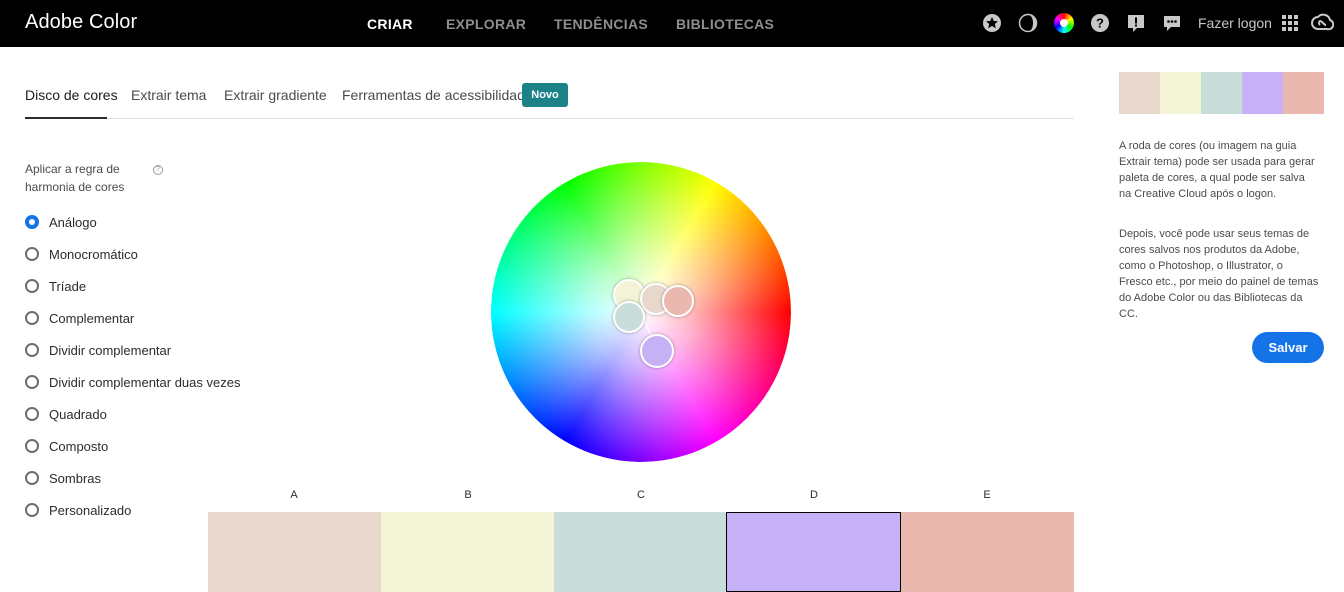 The width and height of the screenshot is (1344, 592). What do you see at coordinates (61, 222) in the screenshot?
I see `harmony-option-analogo: Análogo` at bounding box center [61, 222].